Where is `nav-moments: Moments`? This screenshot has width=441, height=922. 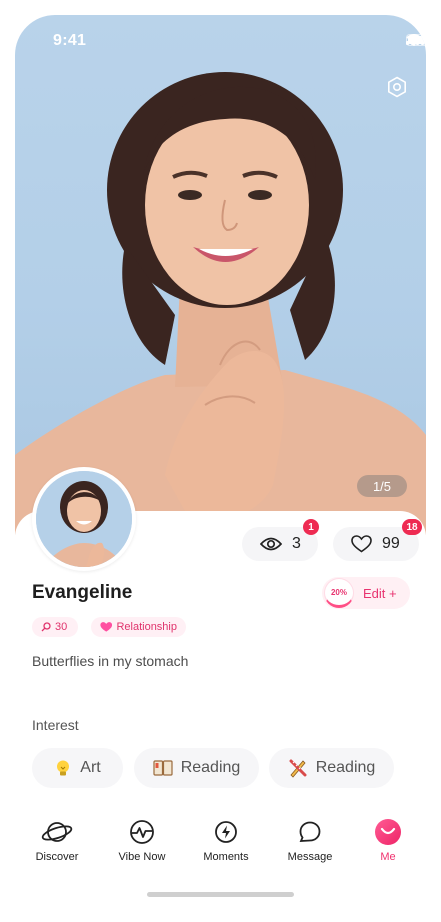 nav-moments: Moments is located at coordinates (226, 840).